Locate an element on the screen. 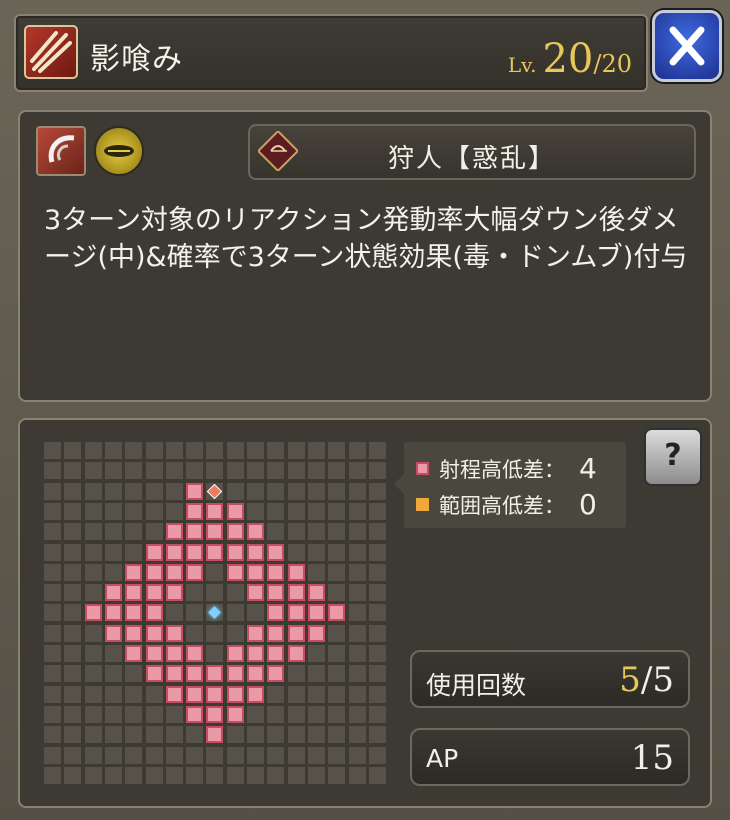 This screenshot has height=820, width=730. range-height-value: 4 is located at coordinates (588, 468).